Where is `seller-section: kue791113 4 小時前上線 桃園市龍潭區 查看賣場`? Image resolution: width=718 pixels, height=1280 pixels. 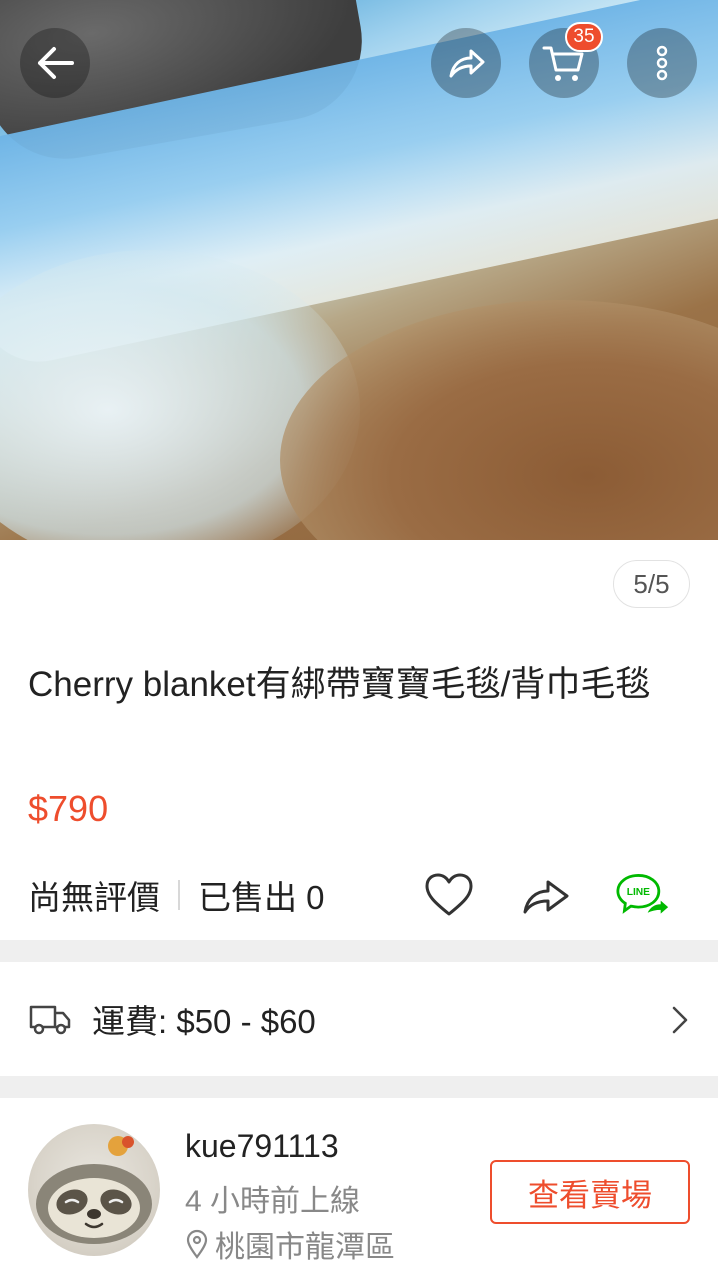 seller-section: kue791113 4 小時前上線 桃園市龍潭區 查看賣場 is located at coordinates (359, 1189).